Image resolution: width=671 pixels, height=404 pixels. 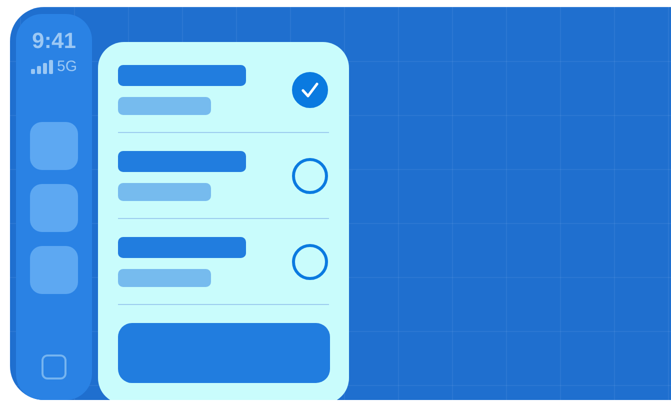 What do you see at coordinates (54, 367) in the screenshot?
I see `home-icon` at bounding box center [54, 367].